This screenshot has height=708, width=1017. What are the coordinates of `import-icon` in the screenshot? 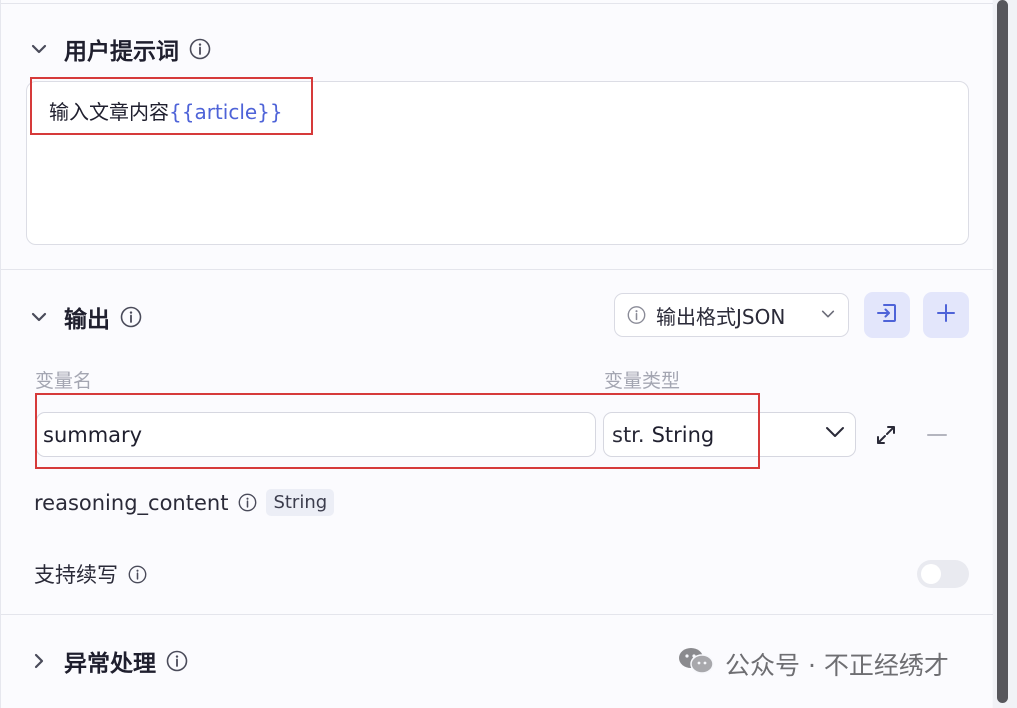 It's located at (887, 315).